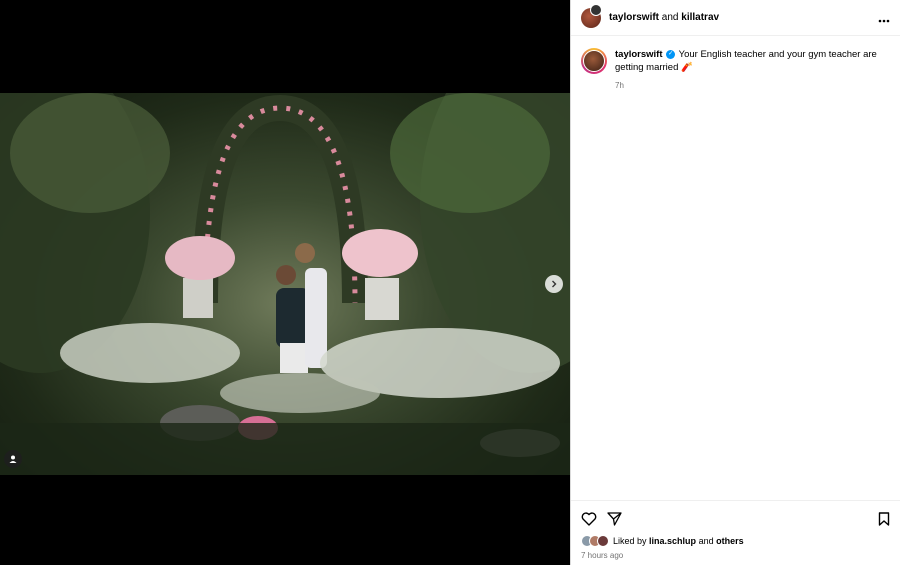  What do you see at coordinates (735, 555) in the screenshot?
I see `post-timestamp: 7 hours ago` at bounding box center [735, 555].